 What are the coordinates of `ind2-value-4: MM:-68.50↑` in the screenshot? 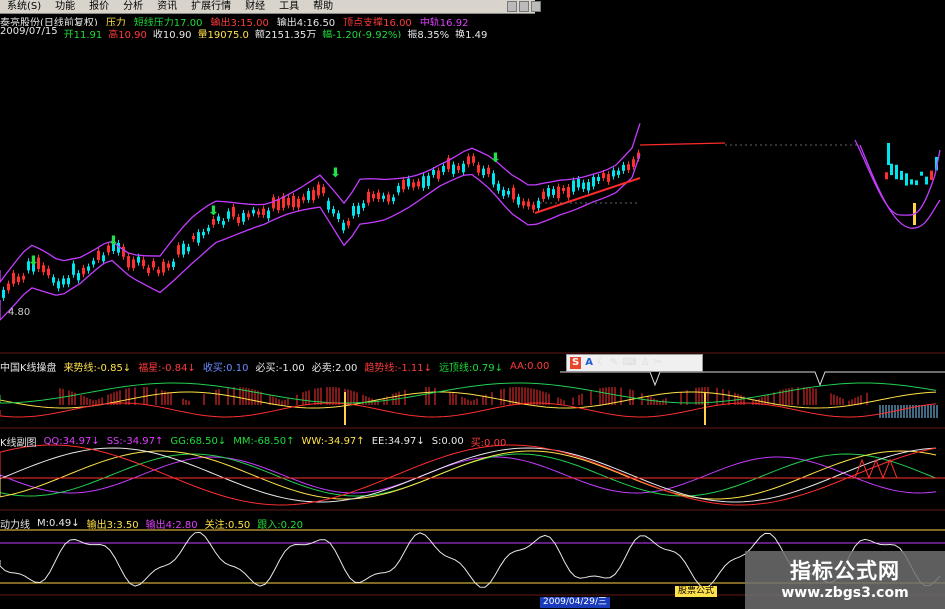 It's located at (264, 441).